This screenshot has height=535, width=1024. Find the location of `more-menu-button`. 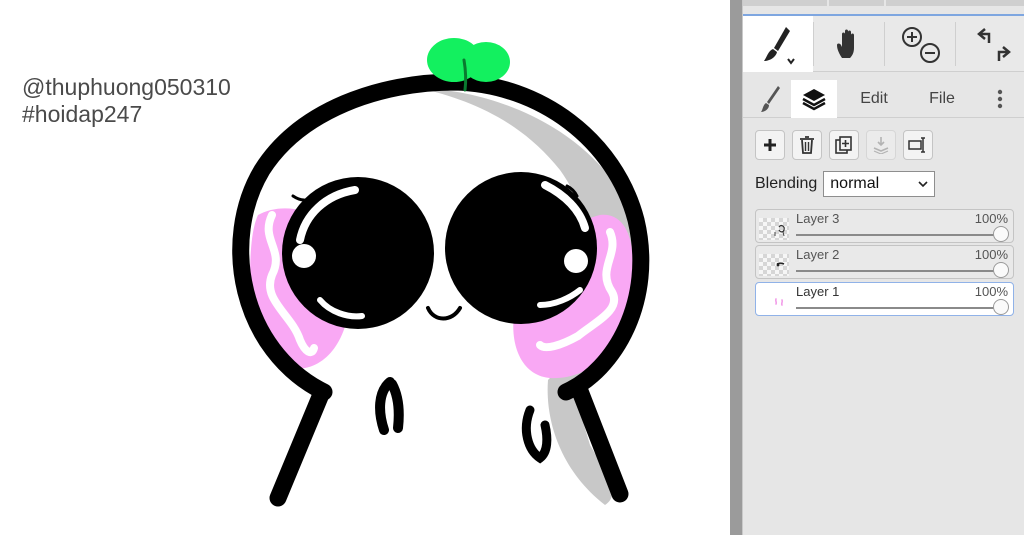

more-menu-button is located at coordinates (1000, 99).